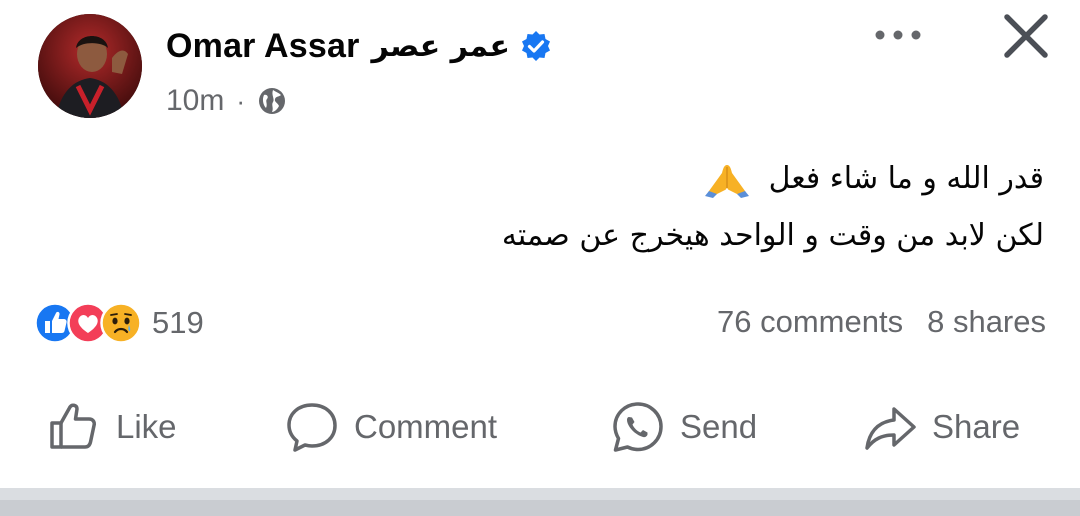 The width and height of the screenshot is (1080, 516). I want to click on share-button-label: Share, so click(976, 426).